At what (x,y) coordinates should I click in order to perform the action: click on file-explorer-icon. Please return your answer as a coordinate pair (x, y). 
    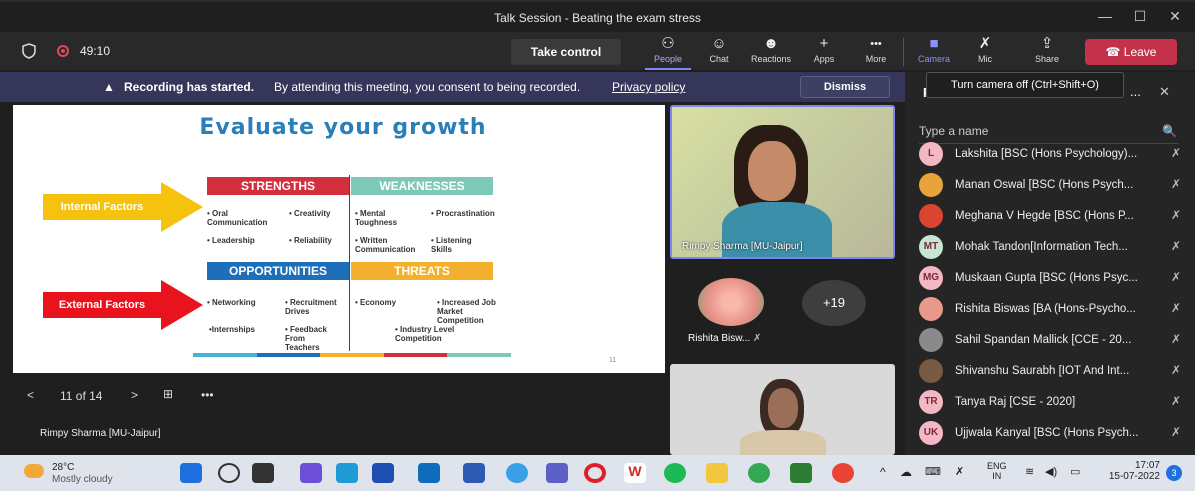
    Looking at the image, I should click on (717, 473).